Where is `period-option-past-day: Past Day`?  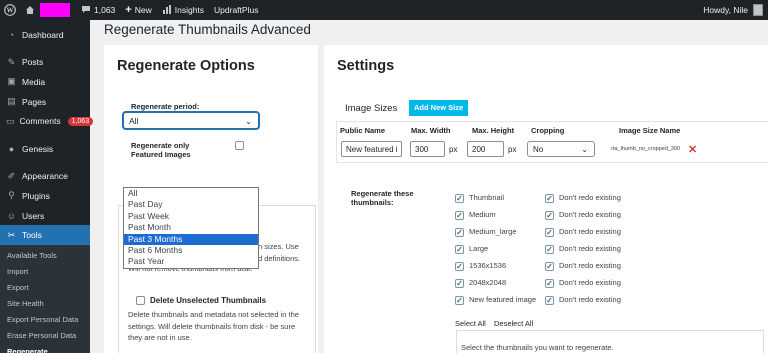 period-option-past-day: Past Day is located at coordinates (191, 204).